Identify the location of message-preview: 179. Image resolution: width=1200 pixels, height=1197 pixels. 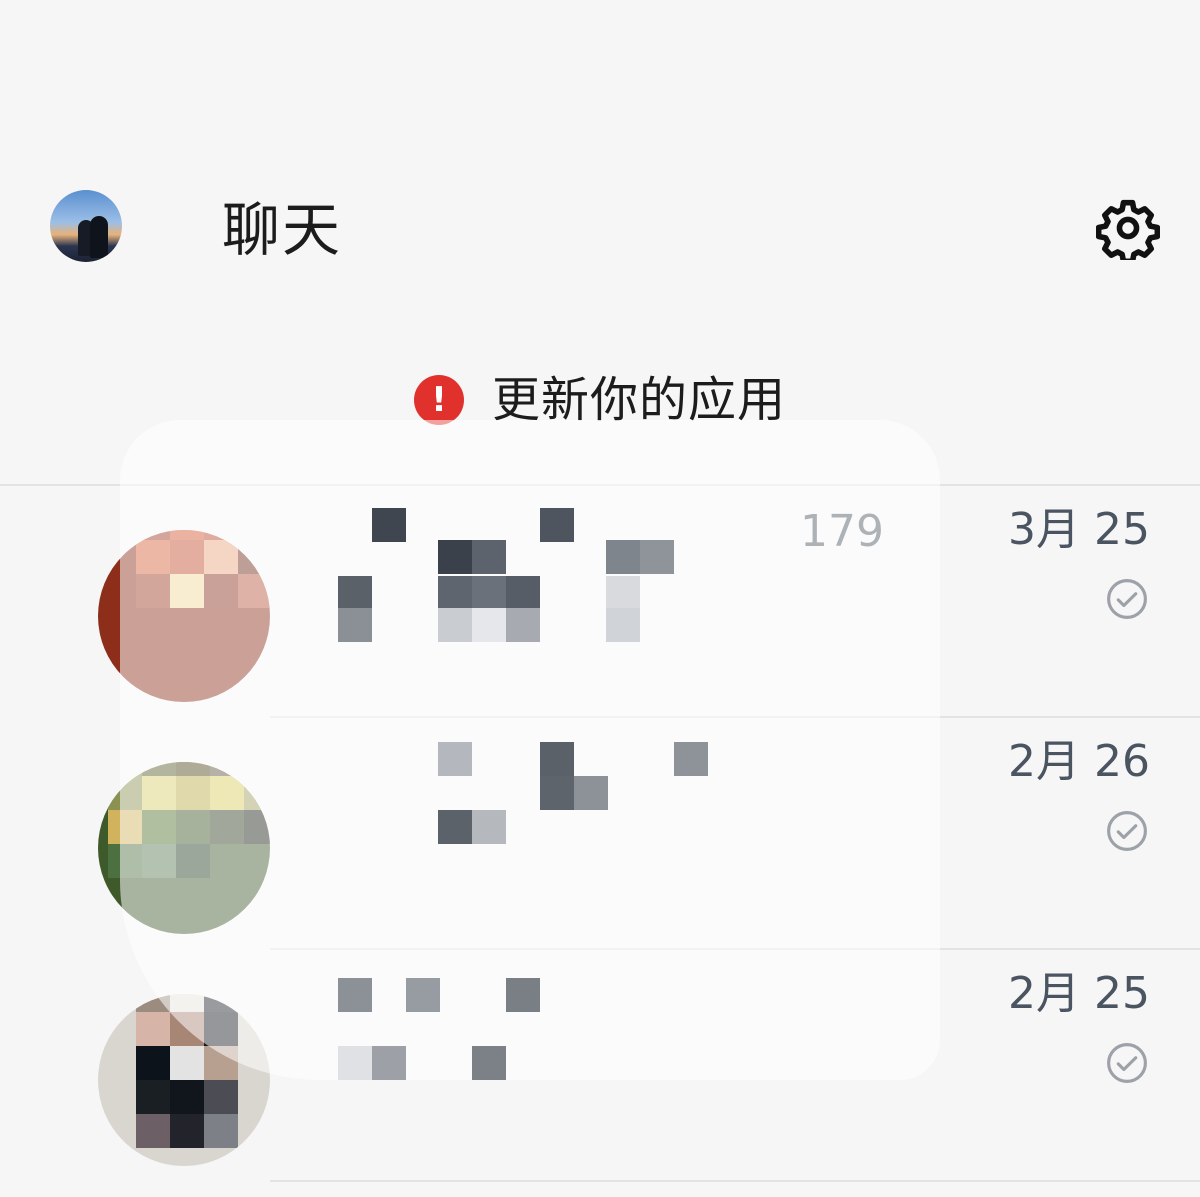
(842, 531).